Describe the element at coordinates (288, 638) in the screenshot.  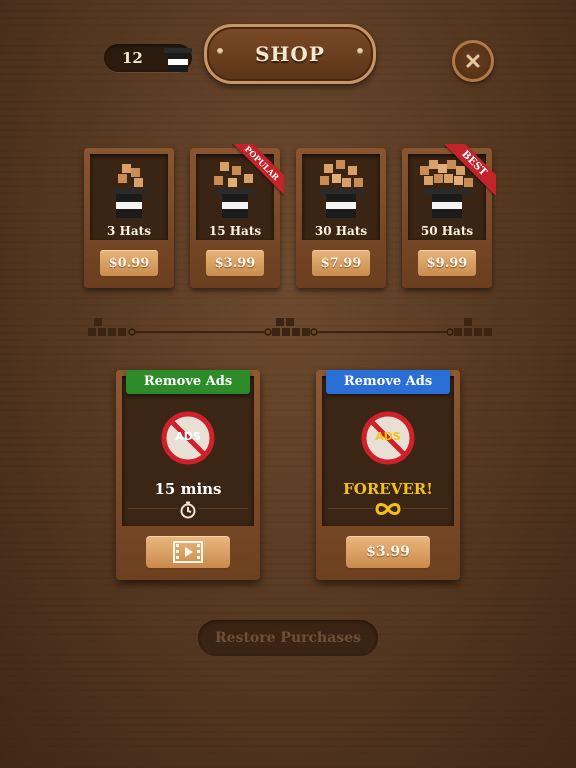
I see `restore-purchases-button: Restore Purchases` at that location.